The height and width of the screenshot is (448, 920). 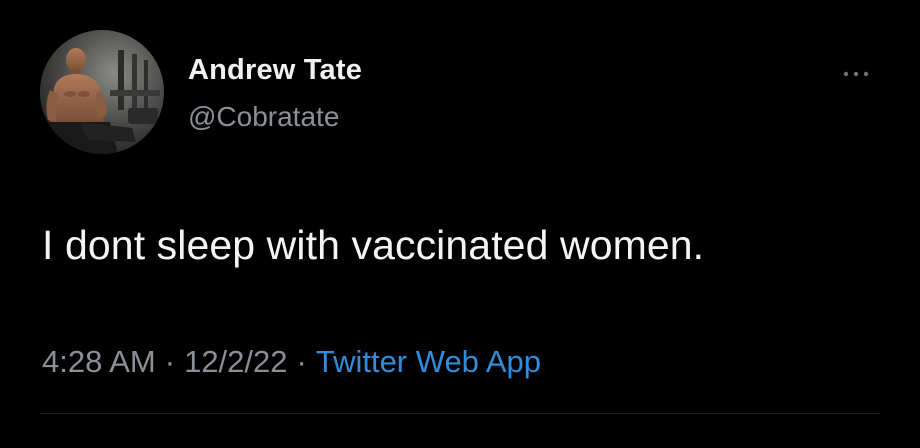 What do you see at coordinates (263, 117) in the screenshot?
I see `author-handle: @Cobratate` at bounding box center [263, 117].